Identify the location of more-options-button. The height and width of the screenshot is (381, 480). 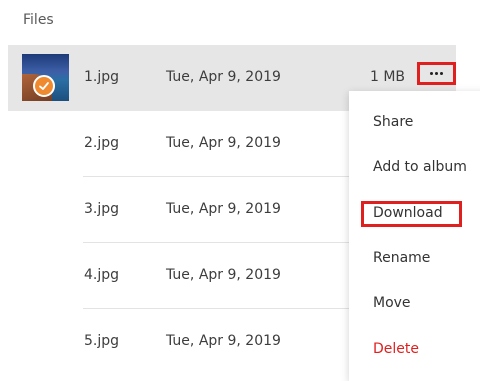
(436, 73).